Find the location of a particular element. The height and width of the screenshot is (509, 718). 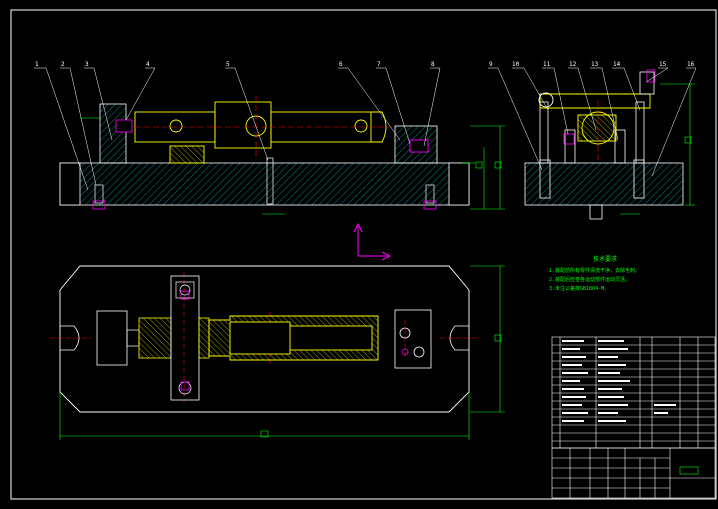

balloon-5: 5 is located at coordinates (228, 64).